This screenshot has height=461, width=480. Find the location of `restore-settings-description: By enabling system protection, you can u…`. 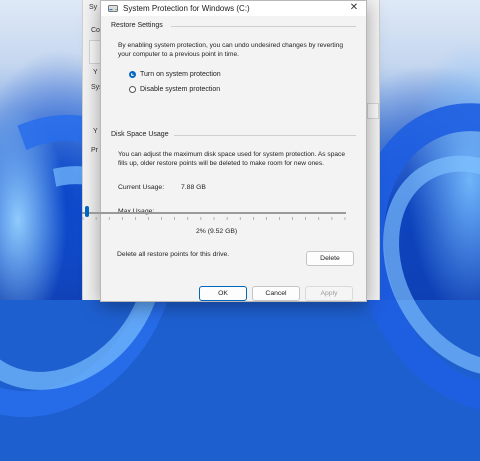

restore-settings-description: By enabling system protection, you can u… is located at coordinates (231, 50).